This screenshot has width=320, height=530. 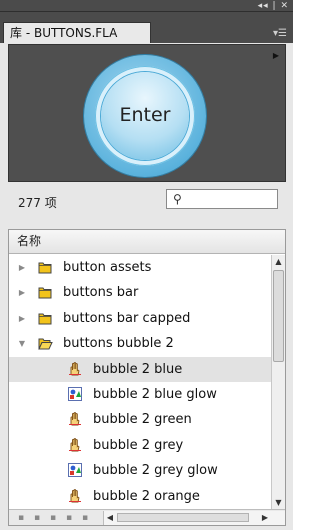 What do you see at coordinates (278, 382) in the screenshot?
I see `vertical-scrollbar: ▲ ▼` at bounding box center [278, 382].